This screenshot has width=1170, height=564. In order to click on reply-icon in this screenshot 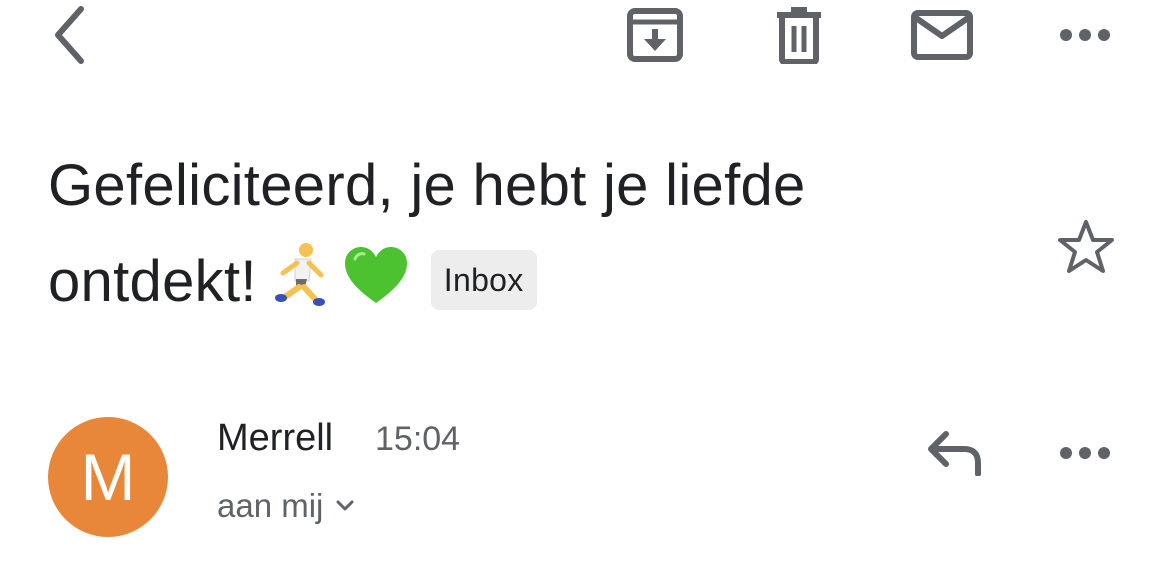, I will do `click(955, 453)`.